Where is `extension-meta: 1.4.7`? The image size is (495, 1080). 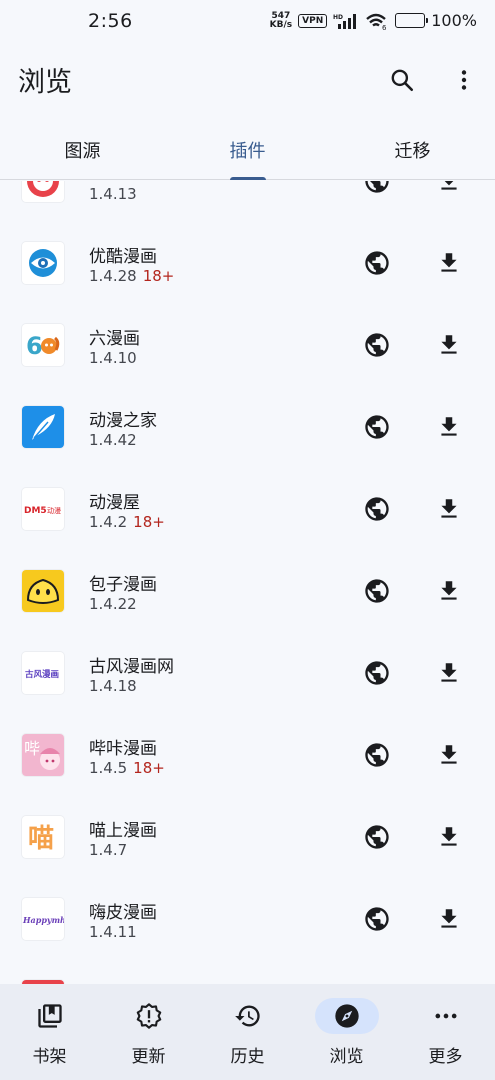
extension-meta: 1.4.7 is located at coordinates (108, 850).